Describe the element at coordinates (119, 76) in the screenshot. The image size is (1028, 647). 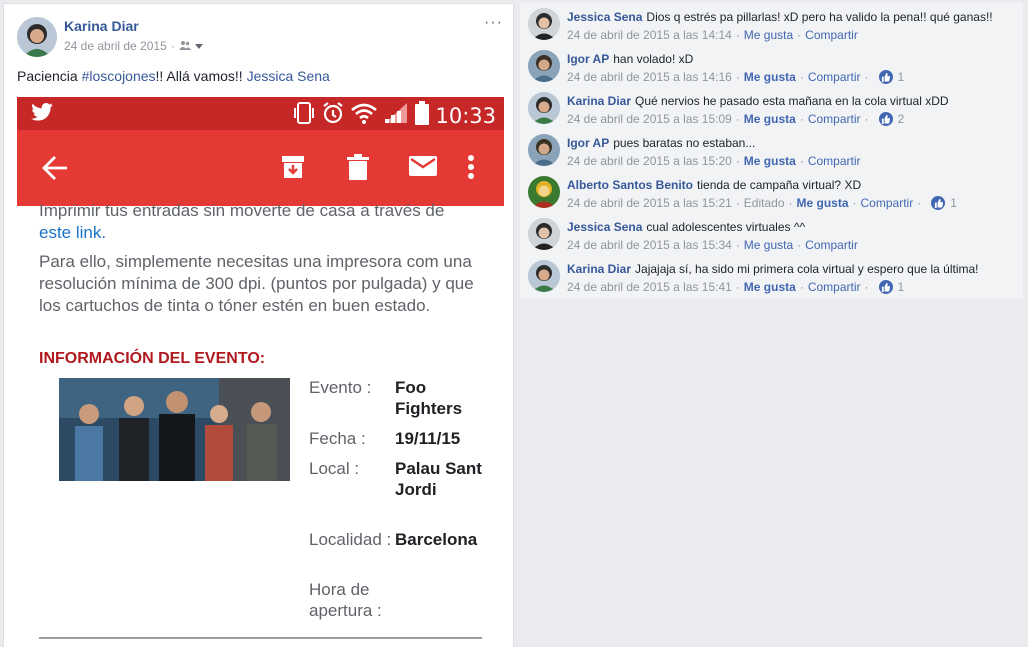
I see `hashtag-link: #loscojones` at that location.